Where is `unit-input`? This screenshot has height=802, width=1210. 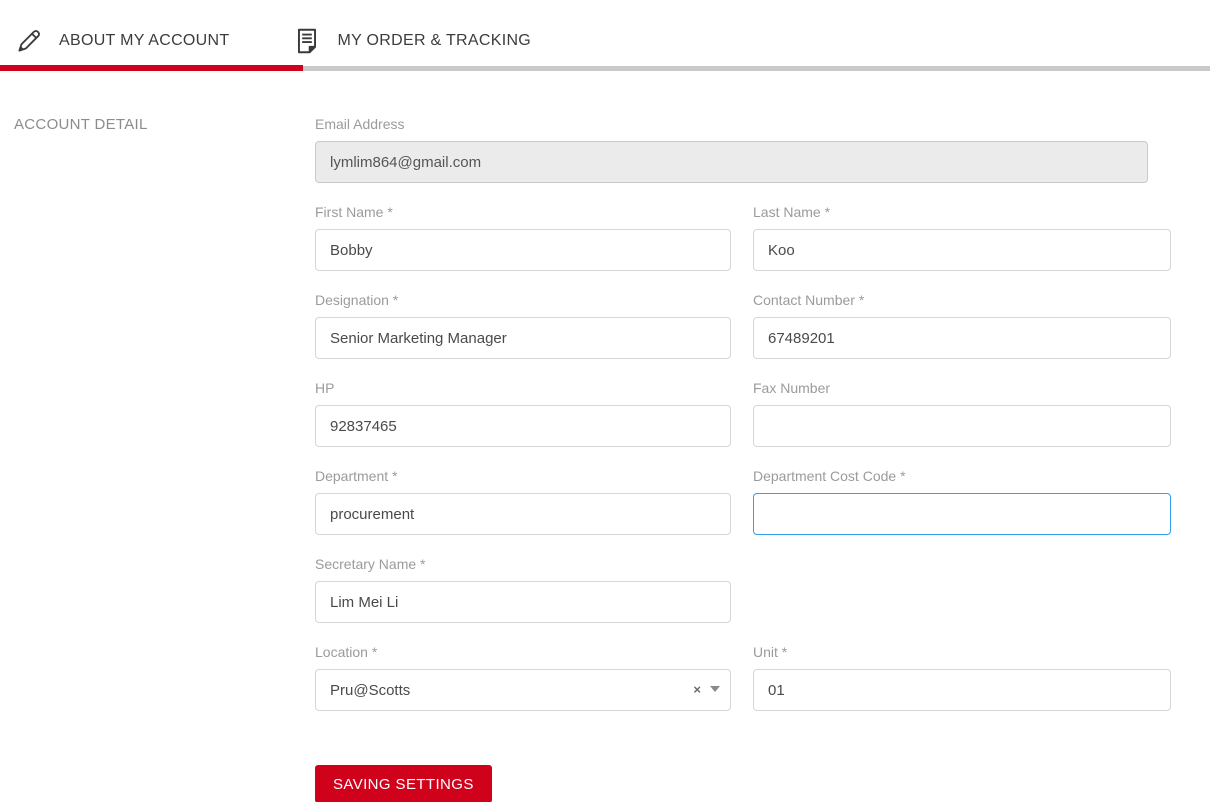
unit-input is located at coordinates (962, 690).